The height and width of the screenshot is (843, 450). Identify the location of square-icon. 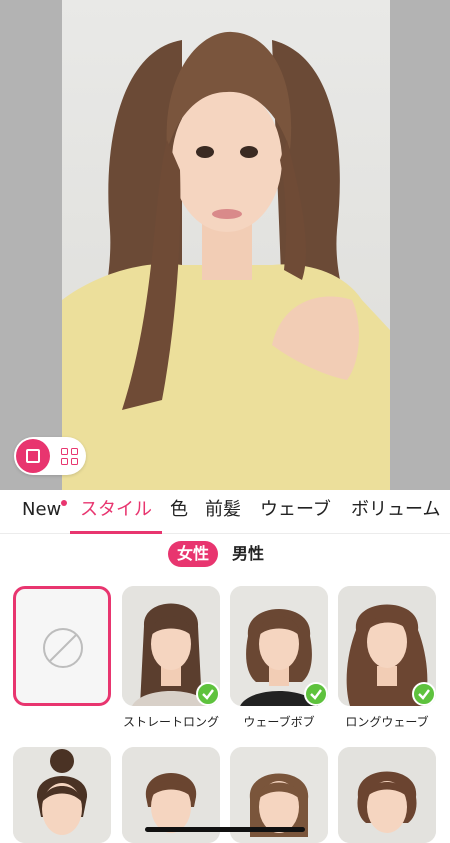
(33, 456).